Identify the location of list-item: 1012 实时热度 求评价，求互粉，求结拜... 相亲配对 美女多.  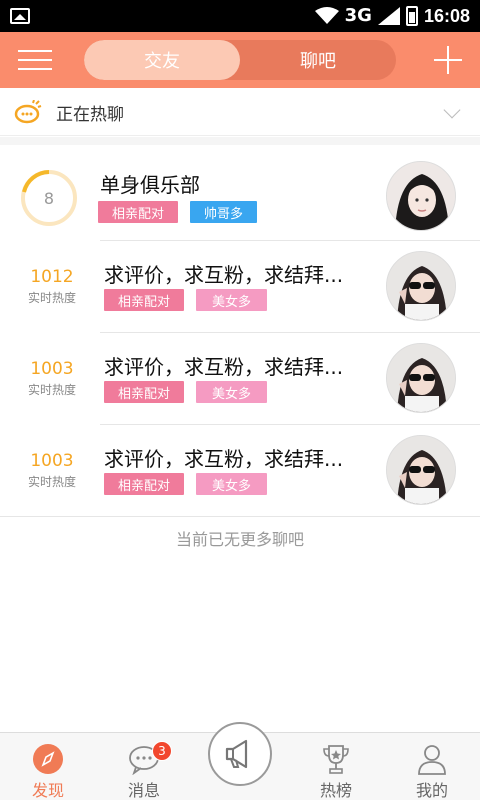
(240, 287).